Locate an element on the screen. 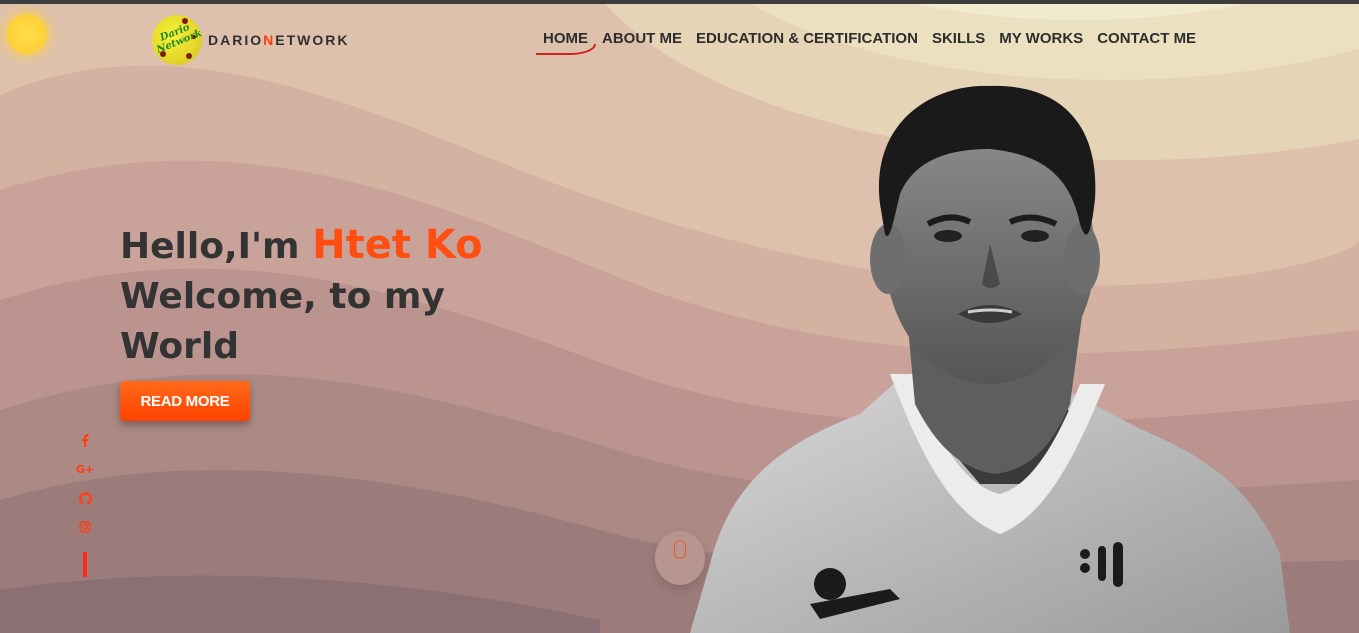  logo-badge-text: Dario Network is located at coordinates (178, 39).